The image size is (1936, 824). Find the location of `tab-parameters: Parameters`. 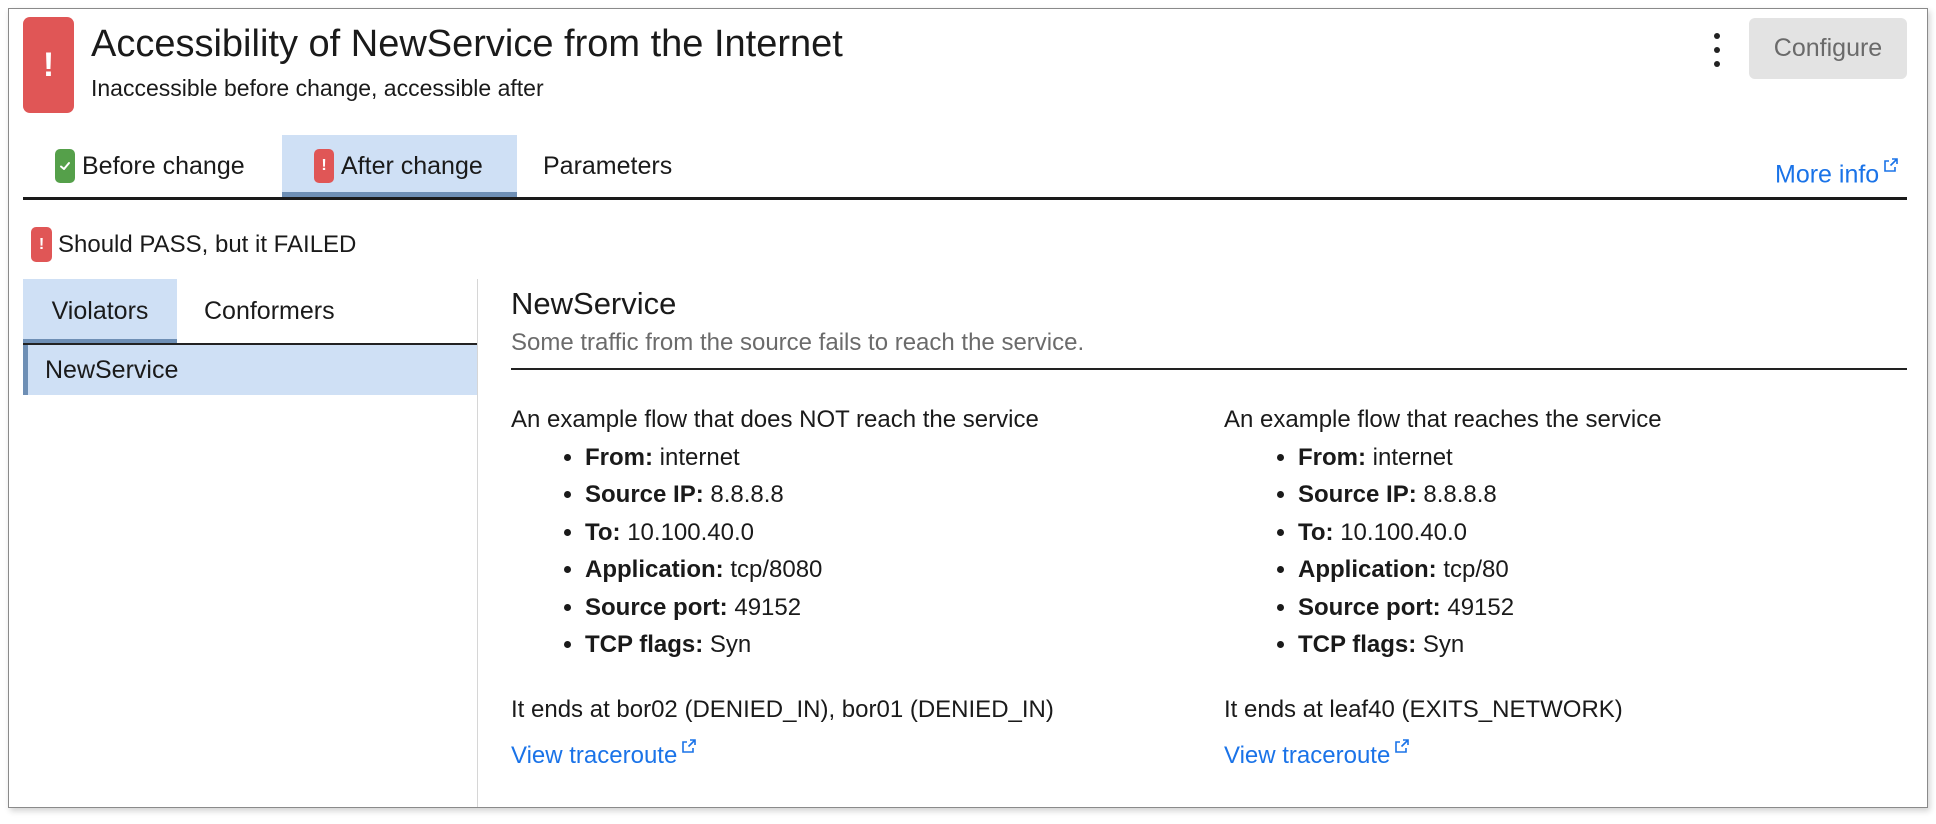

tab-parameters: Parameters is located at coordinates (617, 166).